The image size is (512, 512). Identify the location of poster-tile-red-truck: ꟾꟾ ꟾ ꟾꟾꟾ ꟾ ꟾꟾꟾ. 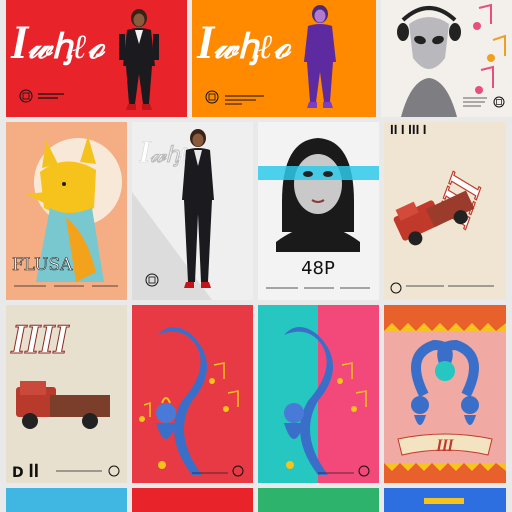
(445, 211).